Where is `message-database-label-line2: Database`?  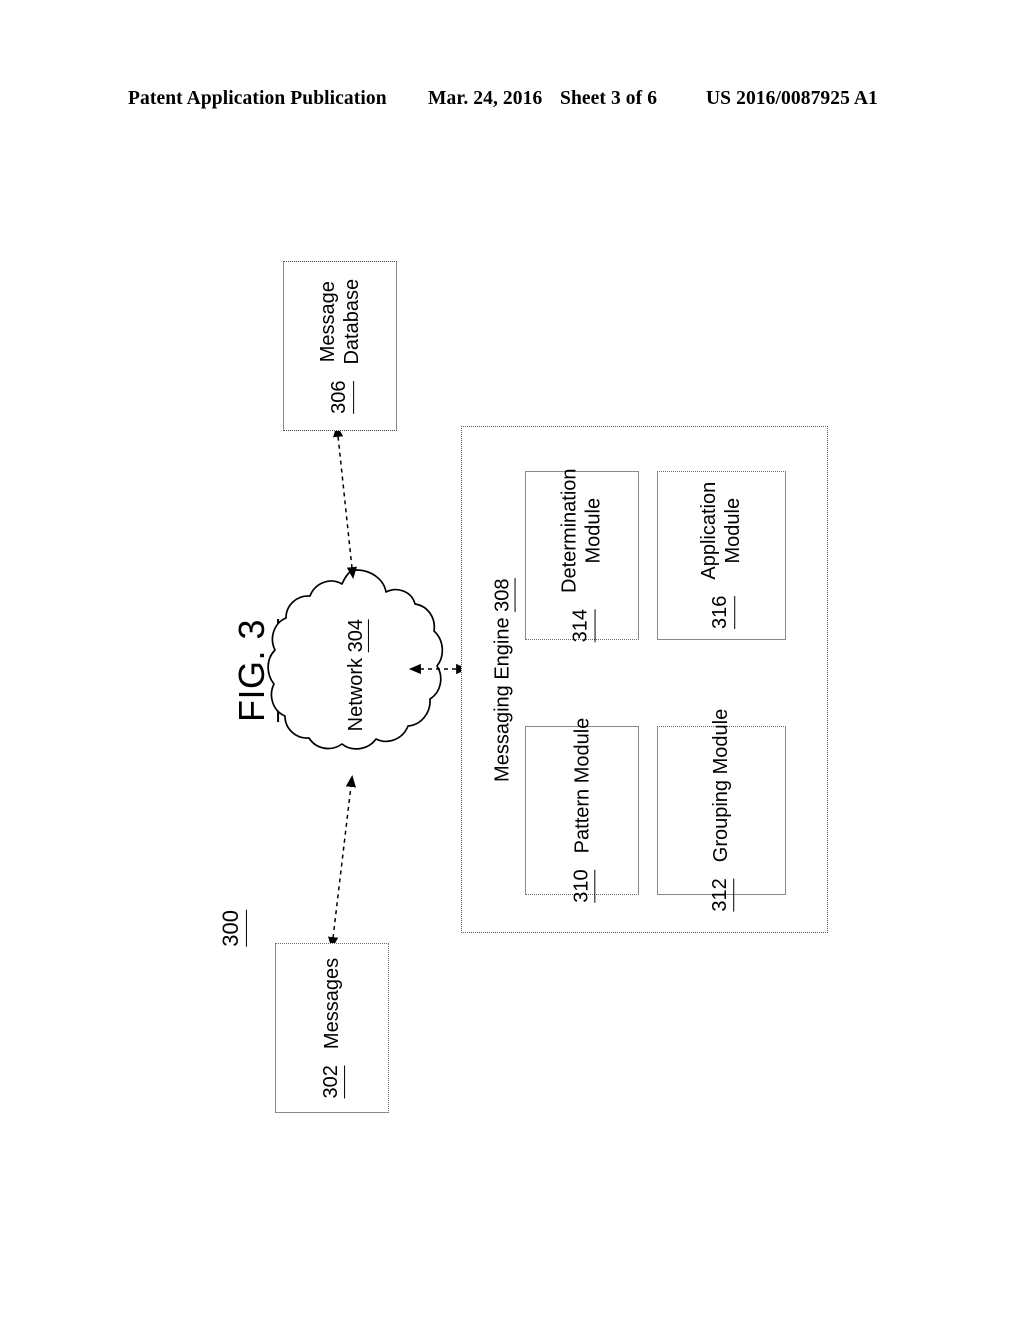 message-database-label-line2: Database is located at coordinates (352, 321).